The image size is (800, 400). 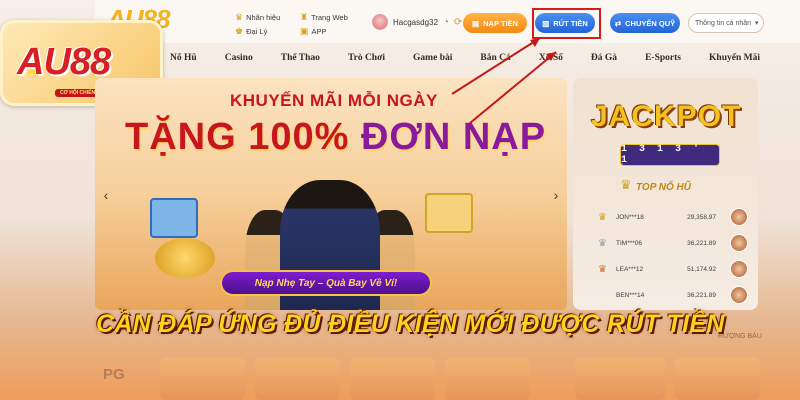 I want to click on nav-item-the-thao: Thể Thao, so click(x=300, y=58).